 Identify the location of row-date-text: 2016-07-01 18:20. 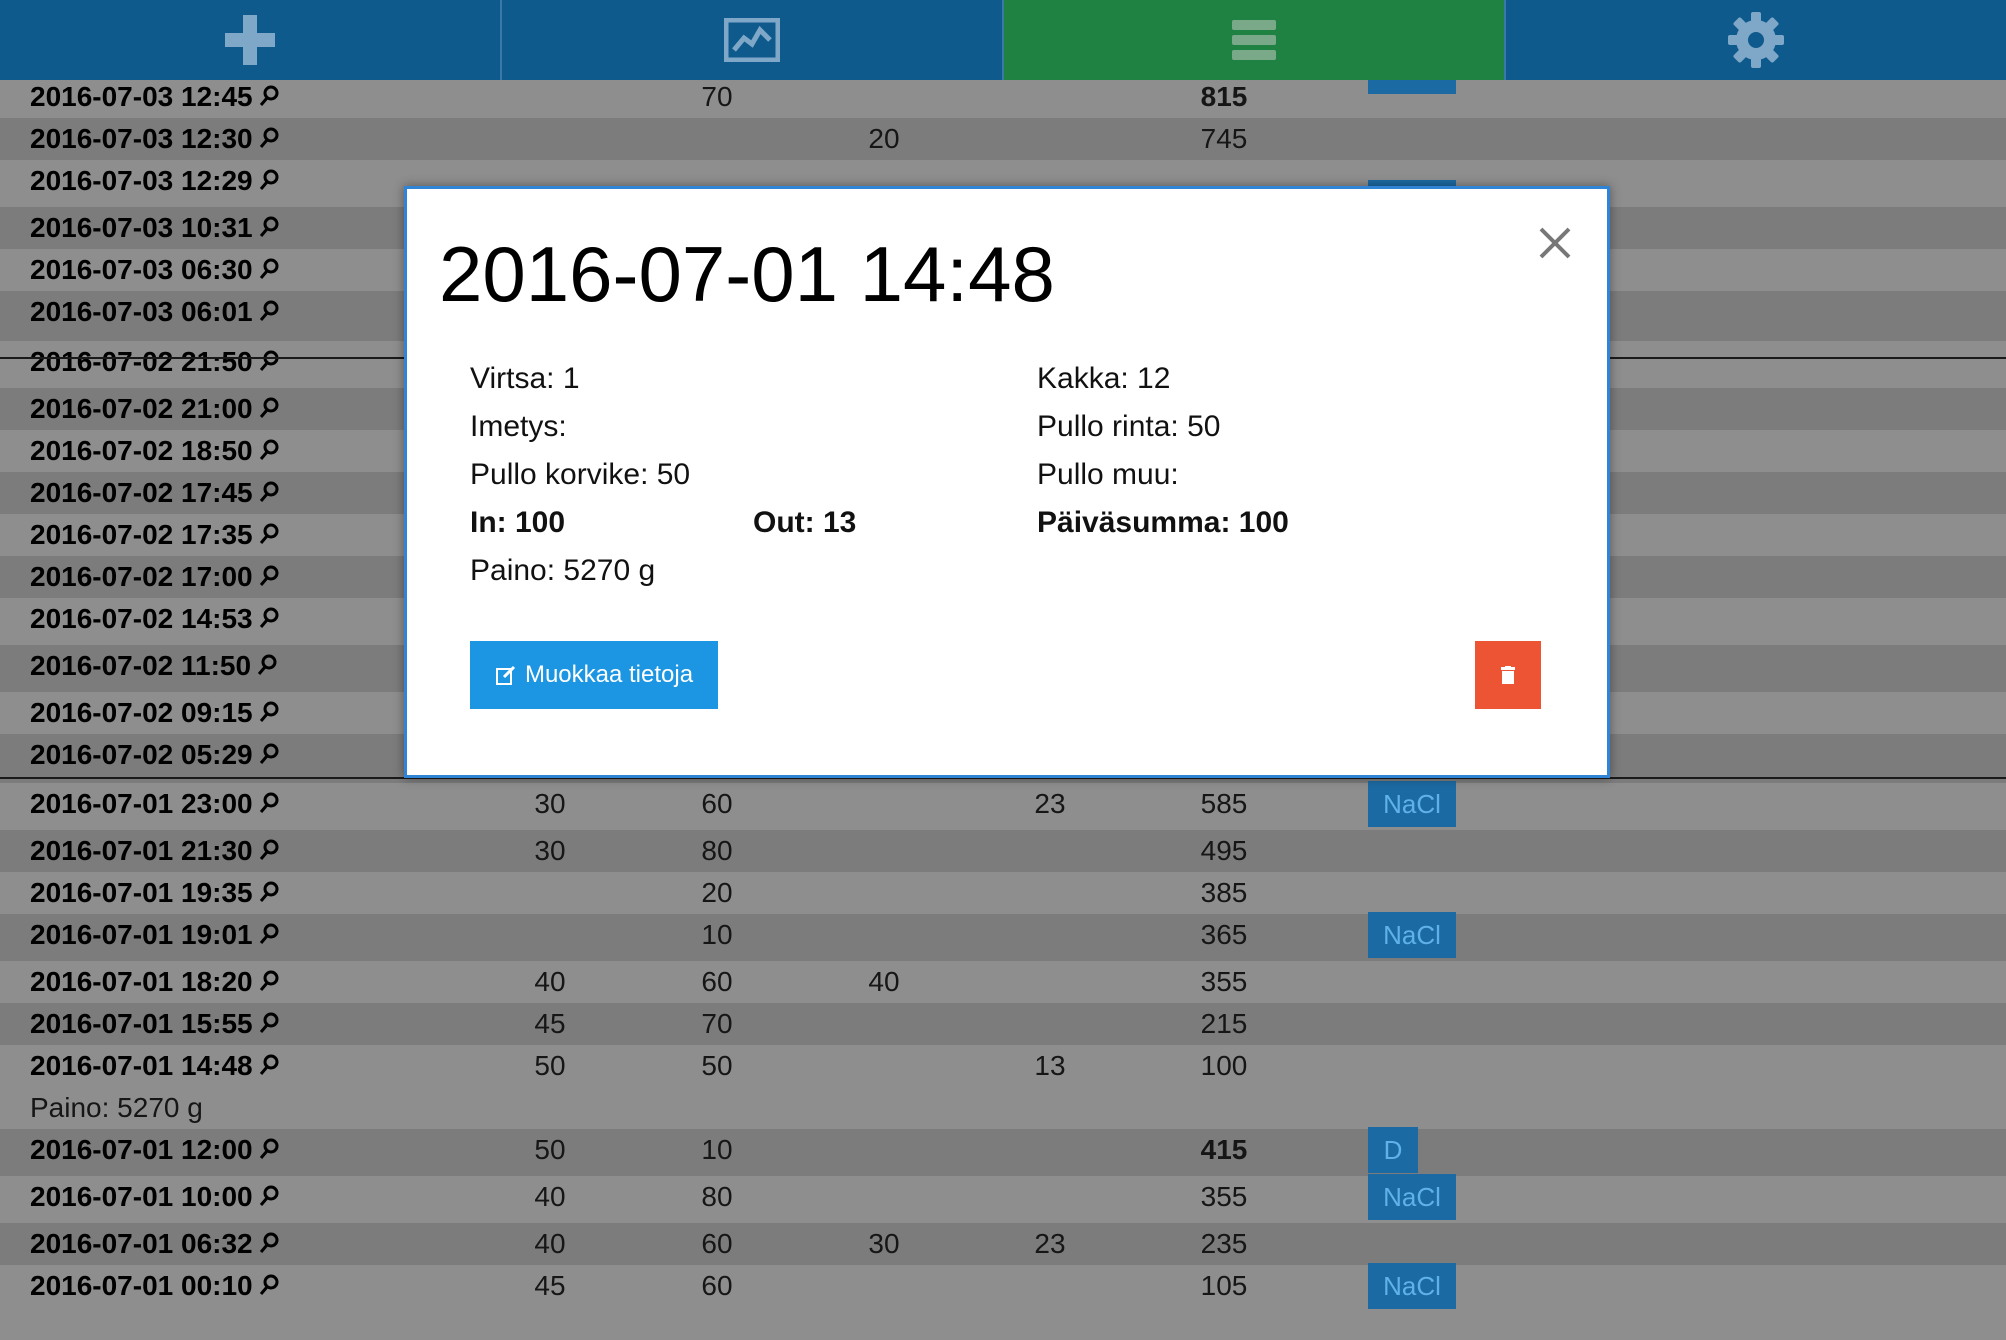
(141, 981).